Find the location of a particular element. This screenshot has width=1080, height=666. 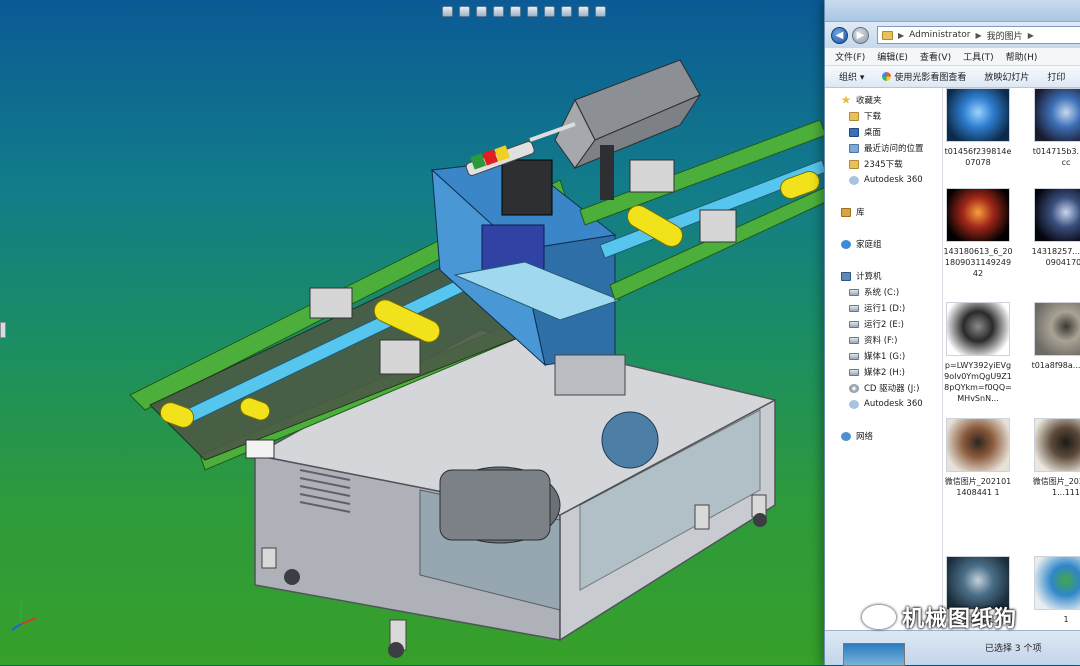

desktop-icon is located at coordinates (854, 132).